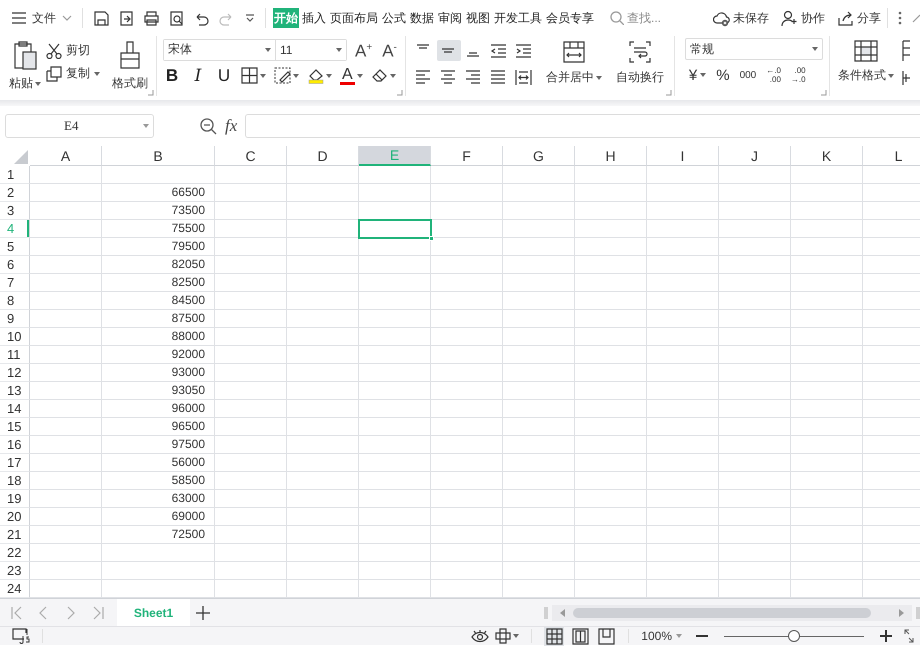 This screenshot has width=920, height=647. What do you see at coordinates (79, 126) in the screenshot?
I see `name-box: E4` at bounding box center [79, 126].